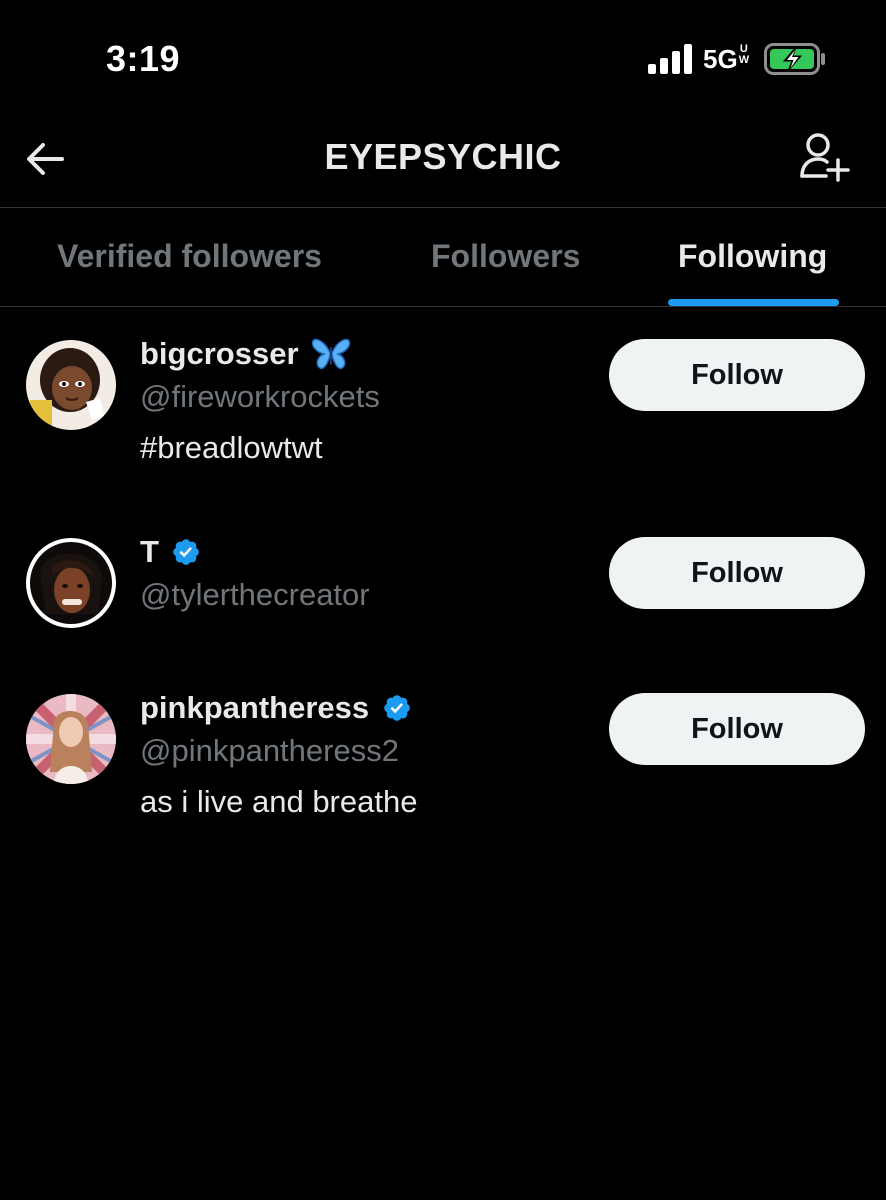  I want to click on user-handle: @tylerthecreator, so click(255, 594).